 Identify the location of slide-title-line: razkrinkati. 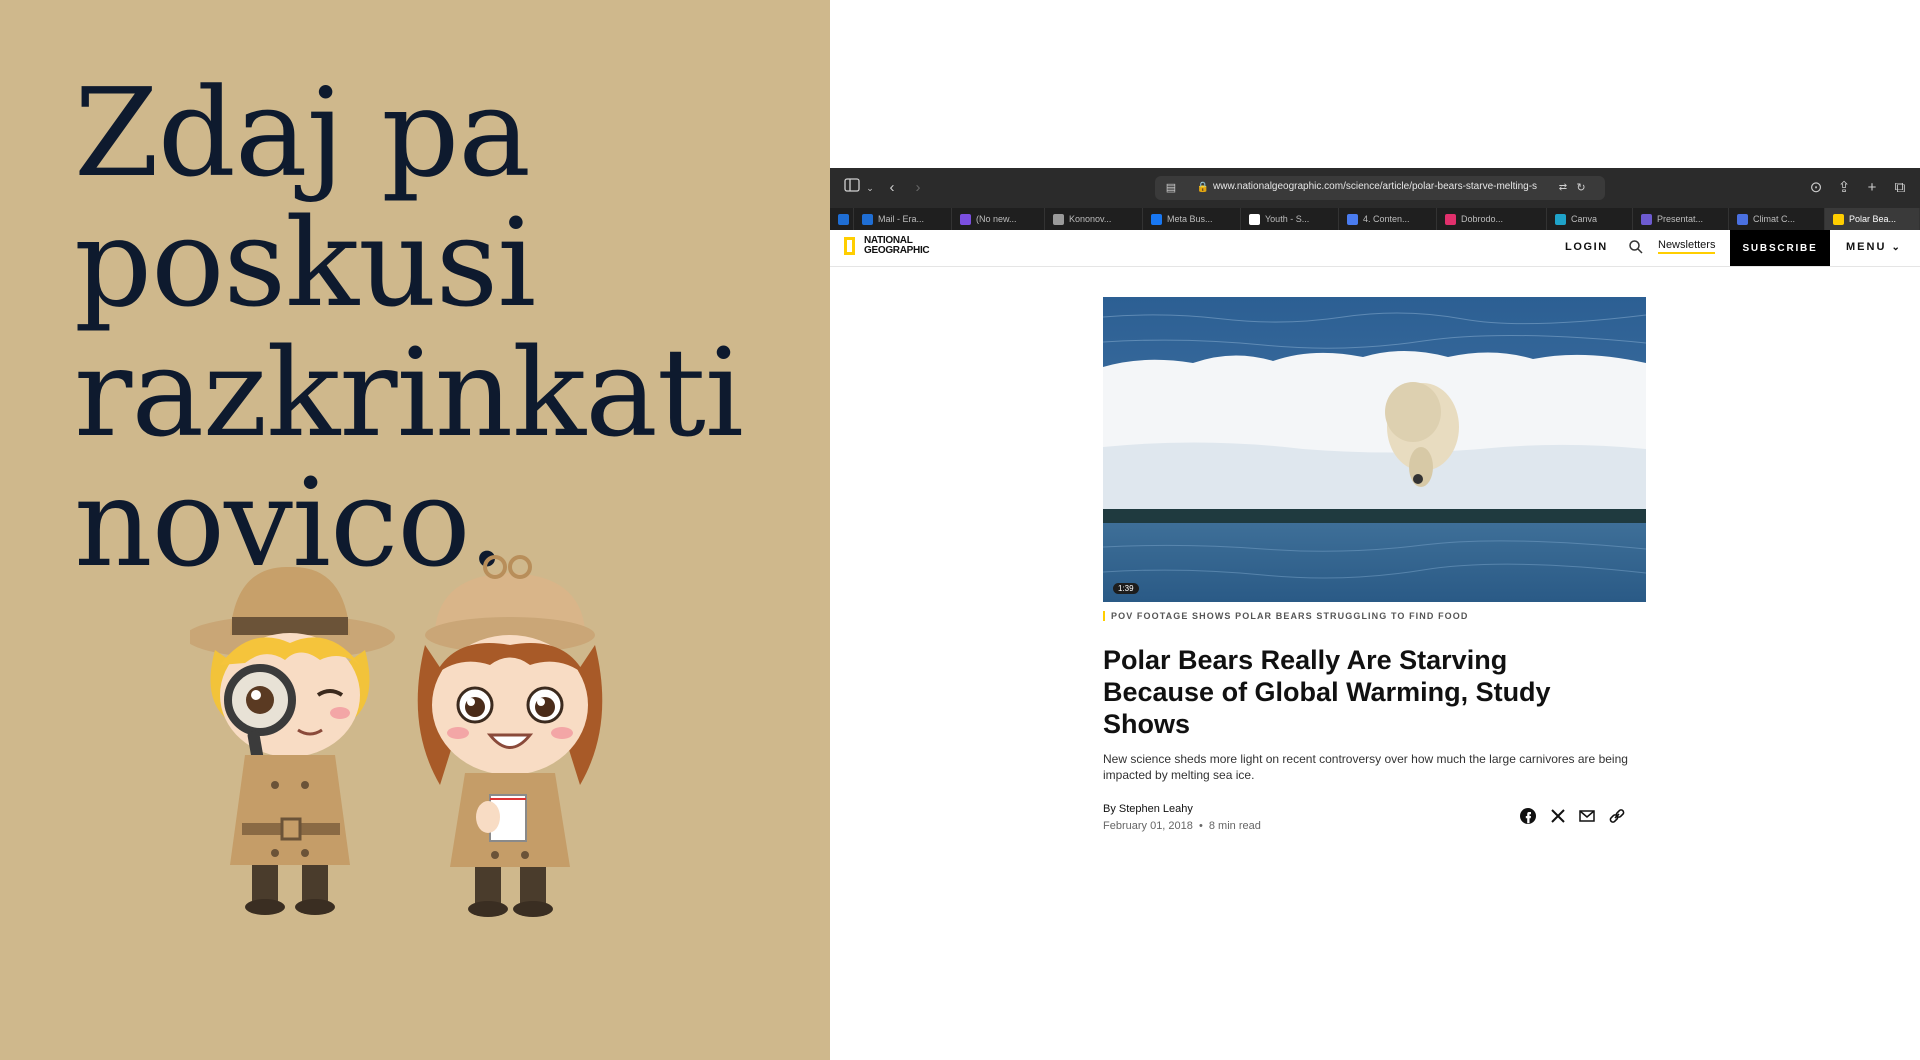
(409, 393).